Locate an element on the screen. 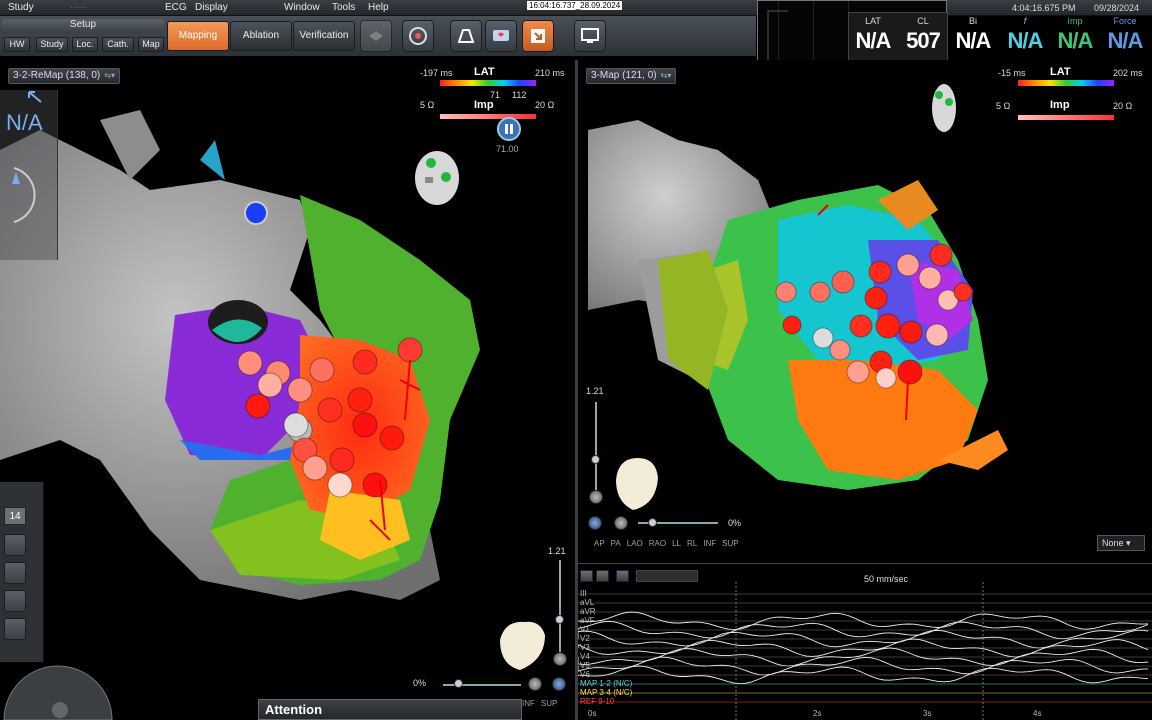  menu-tools: Tools is located at coordinates (343, 7).